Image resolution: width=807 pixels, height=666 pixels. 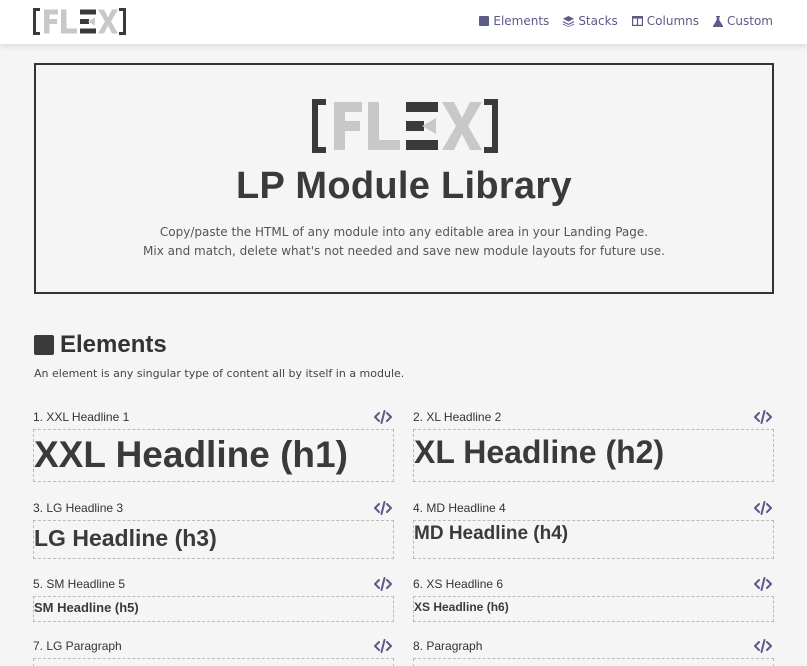 What do you see at coordinates (593, 609) in the screenshot?
I see `module-preview: XS Headline (h6)` at bounding box center [593, 609].